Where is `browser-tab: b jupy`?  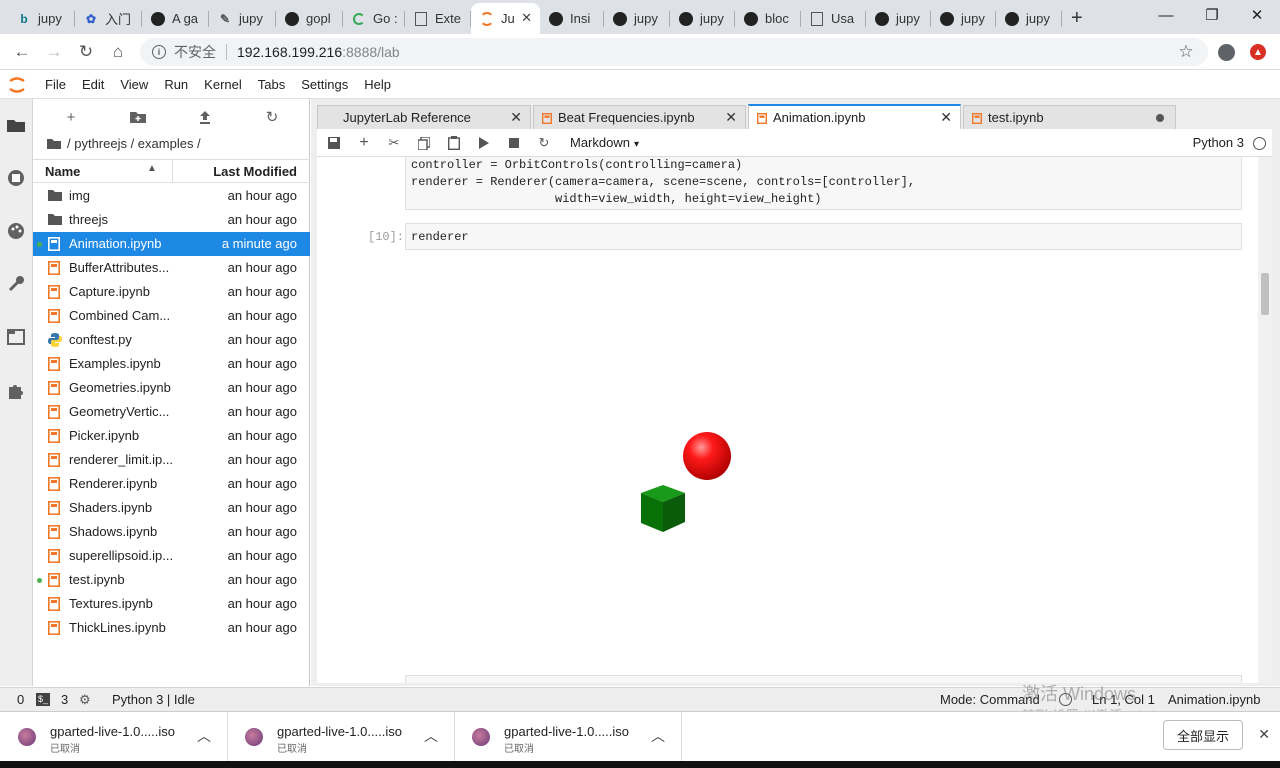 browser-tab: b jupy is located at coordinates (41, 18).